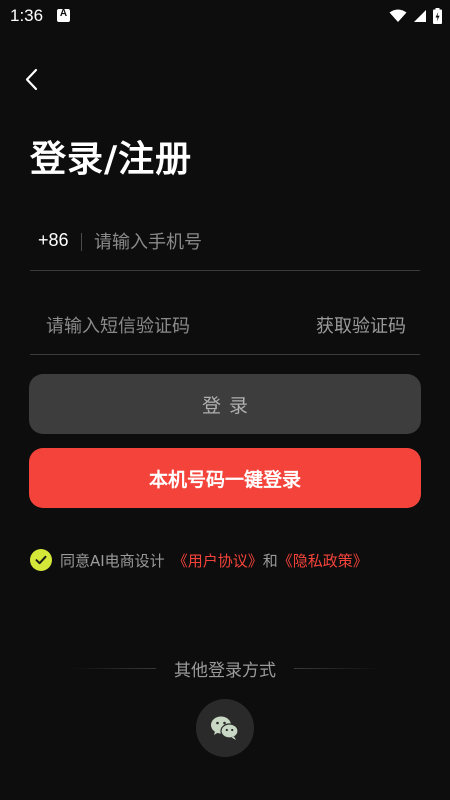 The image size is (450, 800). I want to click on sms-code-field-row: 获取验证码, so click(225, 326).